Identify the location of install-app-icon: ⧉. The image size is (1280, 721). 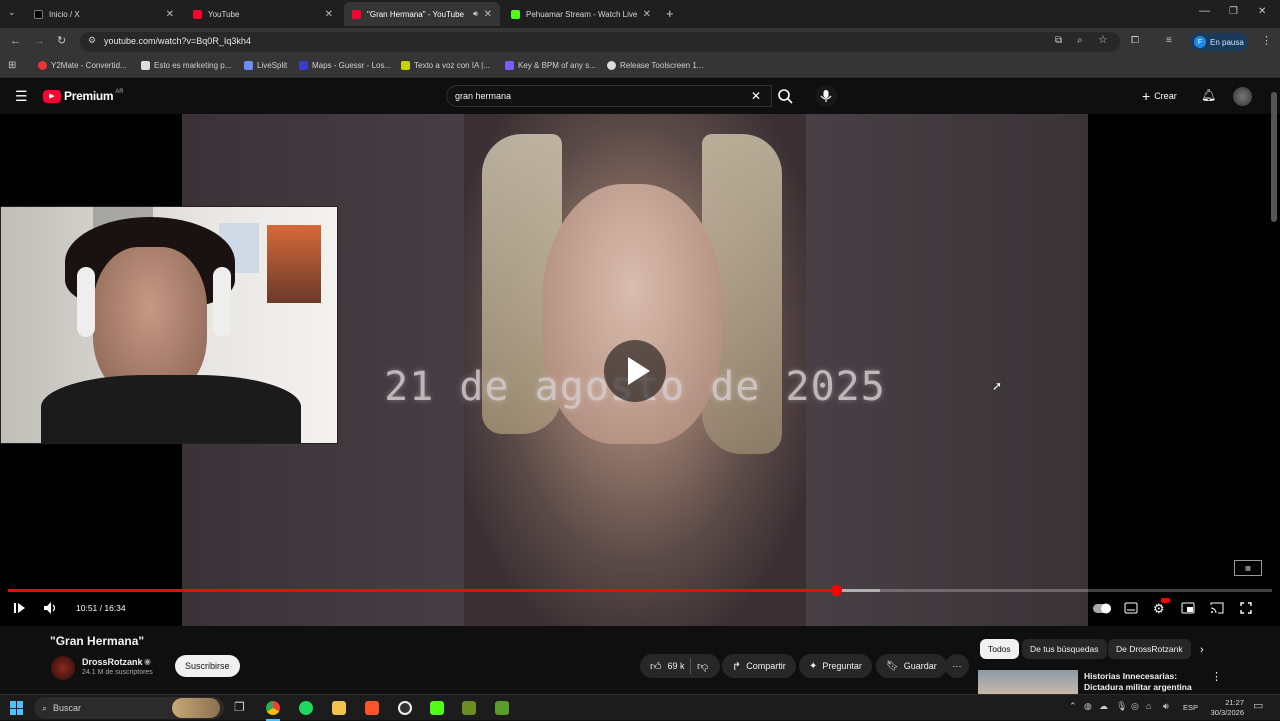
(1058, 41).